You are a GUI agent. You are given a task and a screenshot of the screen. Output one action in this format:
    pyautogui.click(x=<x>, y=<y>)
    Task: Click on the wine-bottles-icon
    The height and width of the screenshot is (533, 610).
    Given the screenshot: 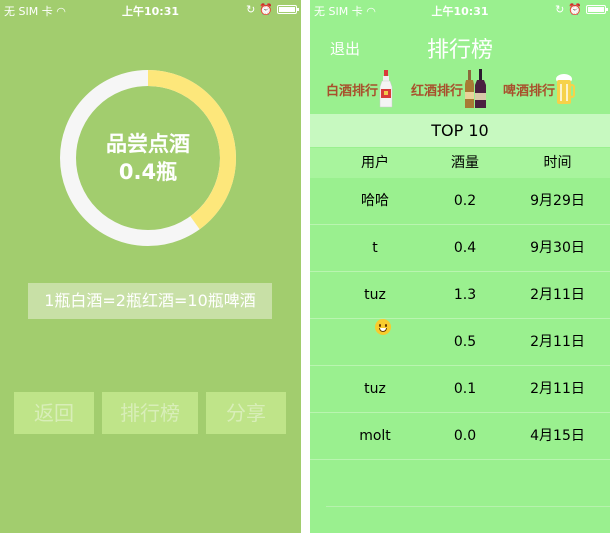 What is the action you would take?
    pyautogui.click(x=476, y=88)
    